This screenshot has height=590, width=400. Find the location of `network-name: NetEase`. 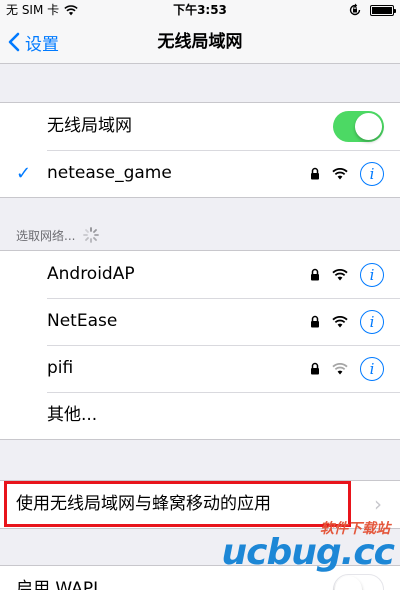

network-name: NetEase is located at coordinates (82, 321).